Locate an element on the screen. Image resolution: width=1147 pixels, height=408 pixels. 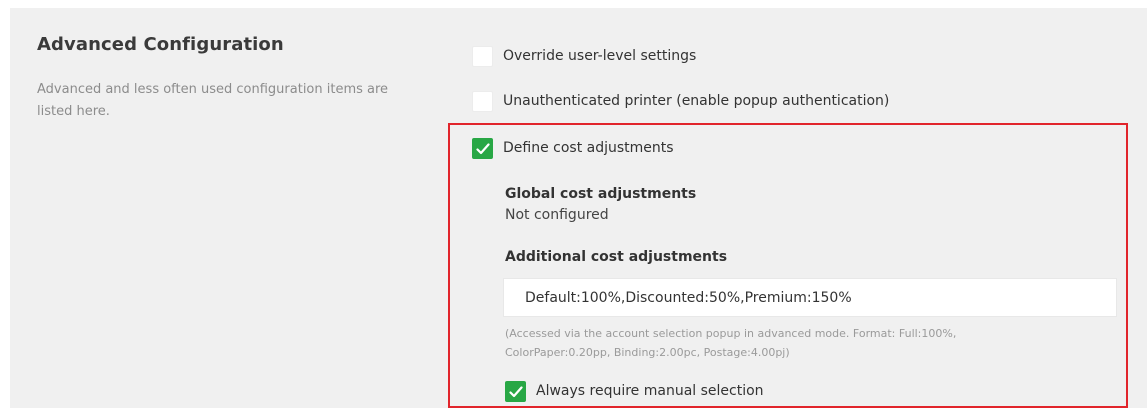
global-cost-adjustments-value: Not configured is located at coordinates (557, 215).